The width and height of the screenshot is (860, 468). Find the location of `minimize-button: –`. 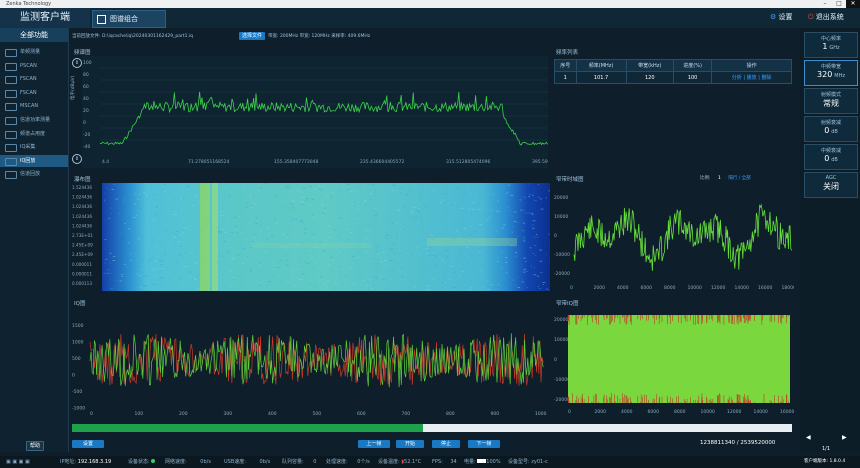

minimize-button: – is located at coordinates (825, 4).